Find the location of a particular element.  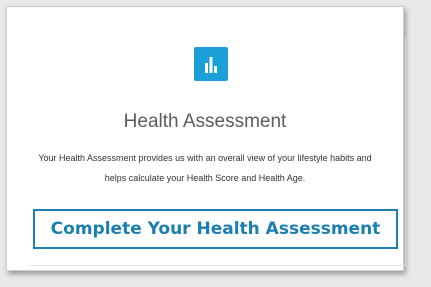

card-bottom-divider is located at coordinates (217, 265).